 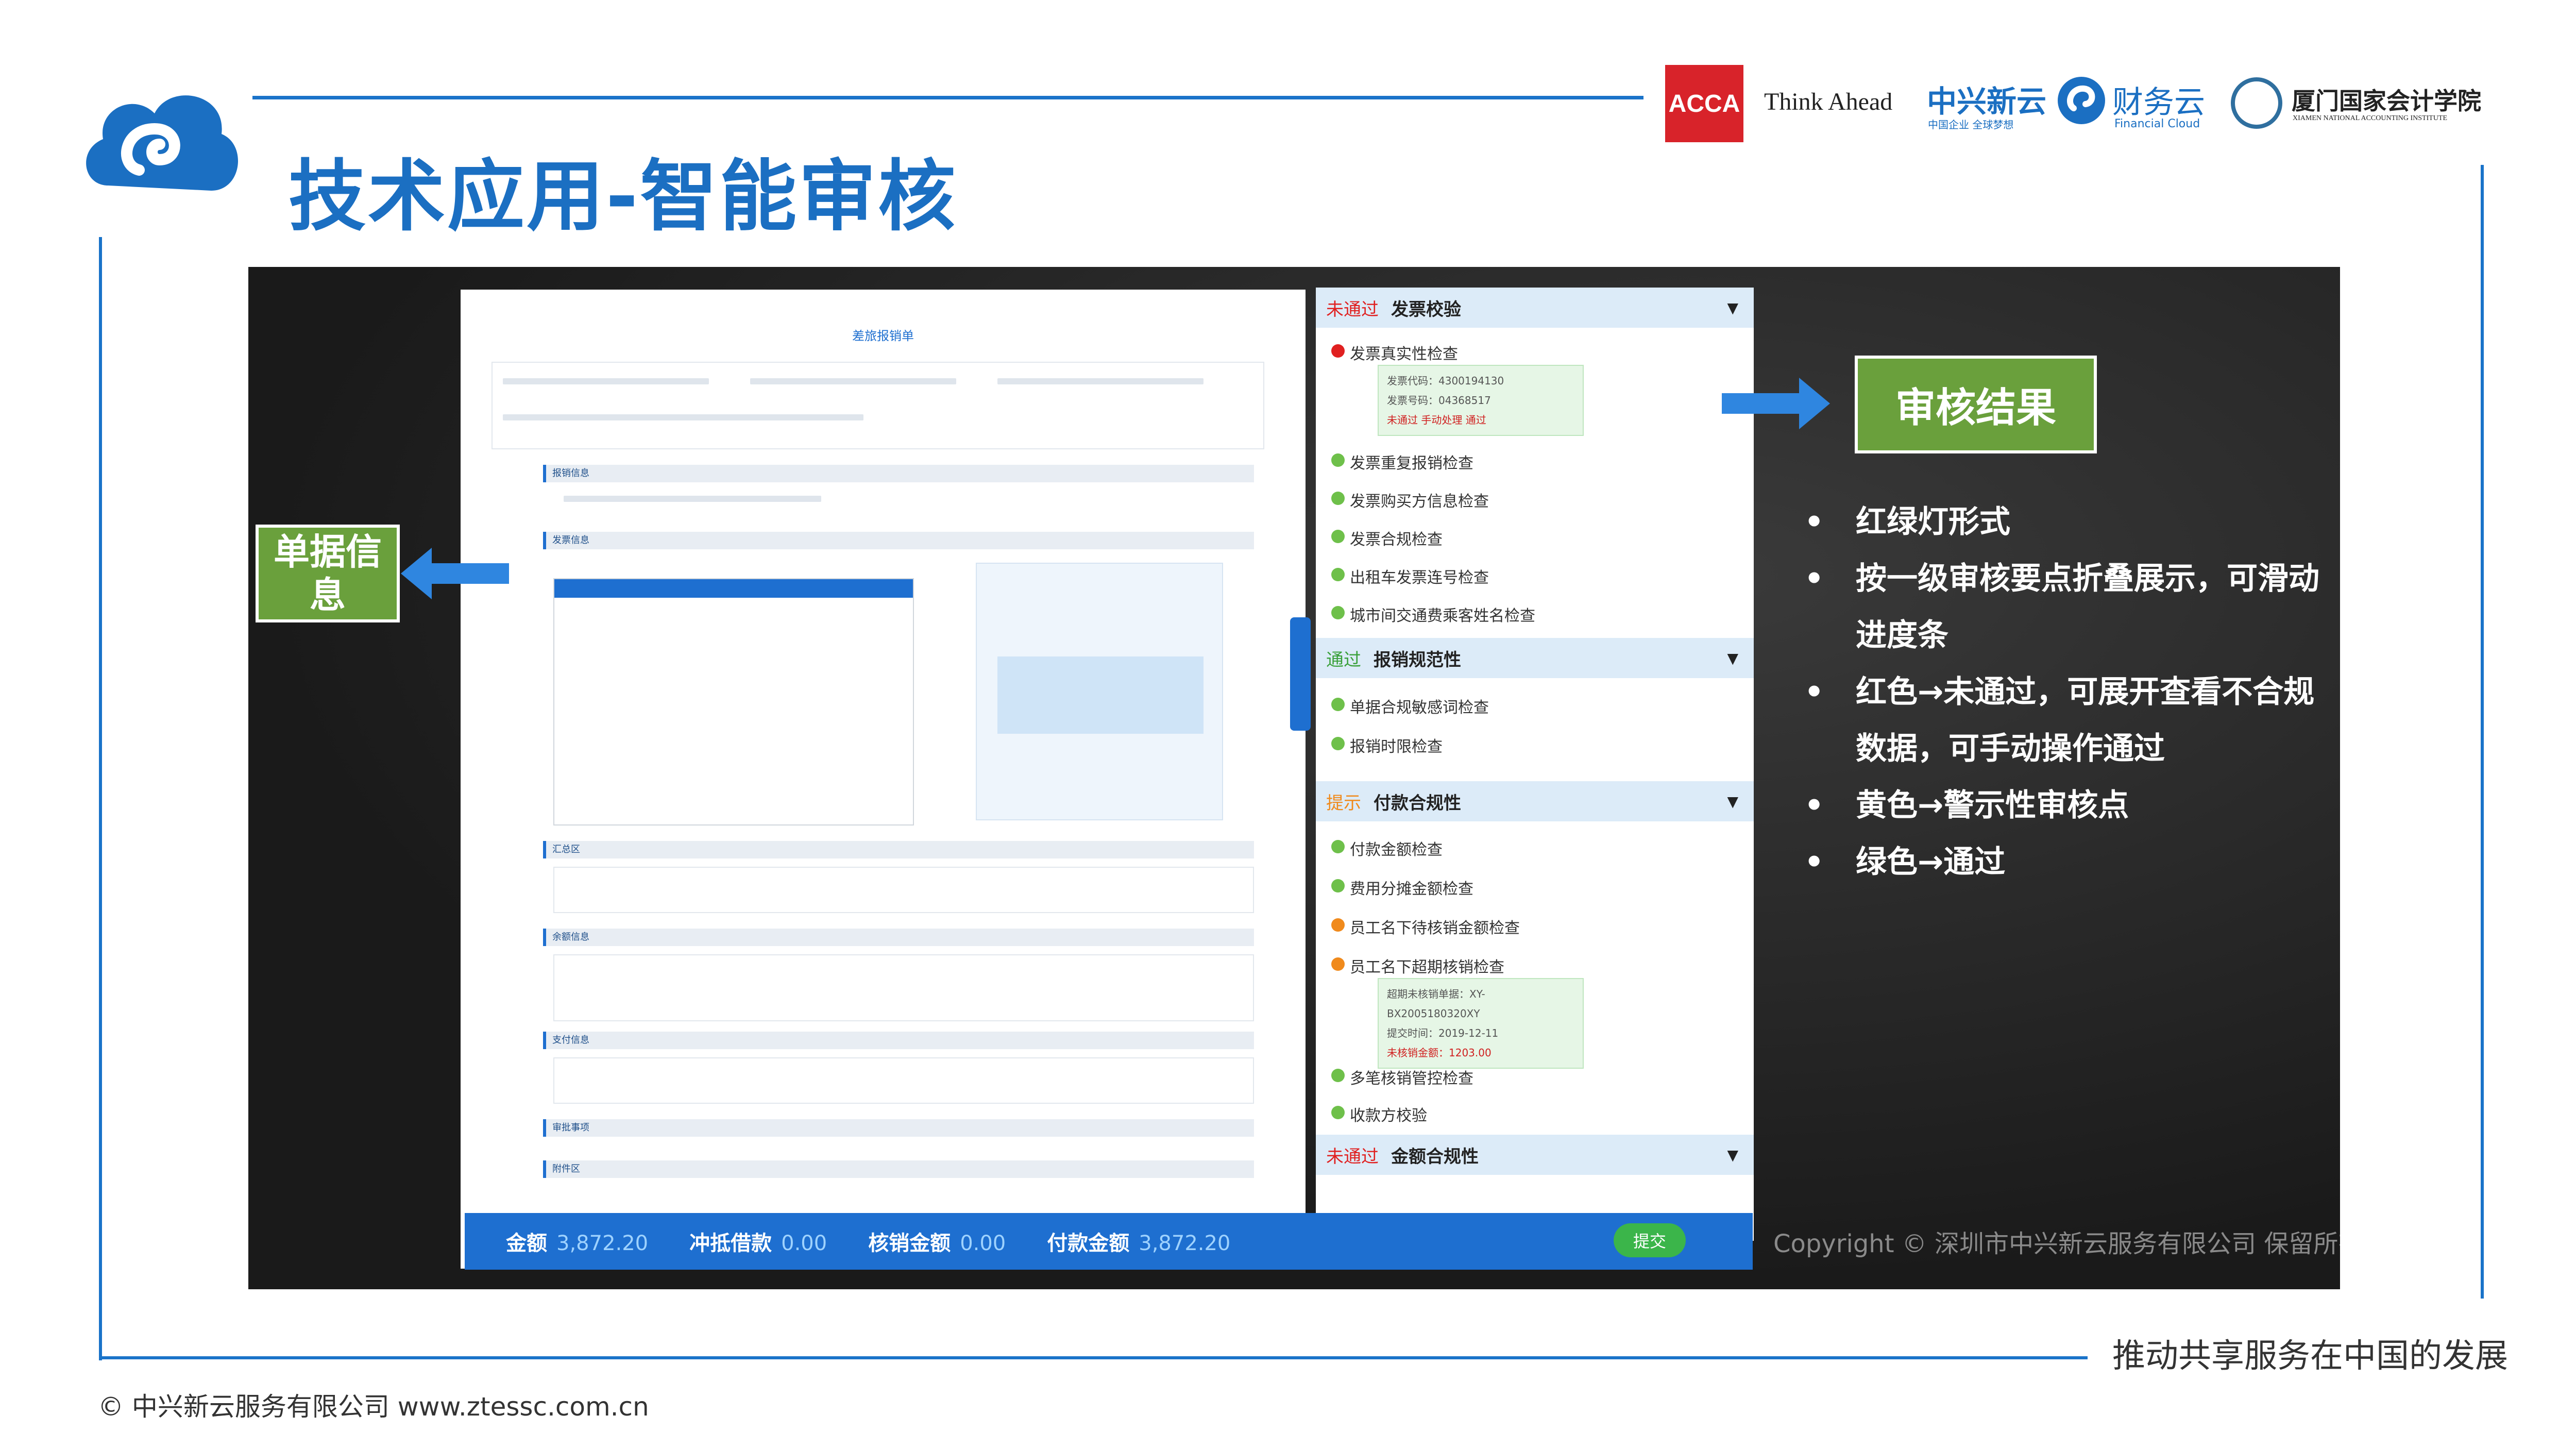 I want to click on audit-group-name: 付款合规性, so click(x=1417, y=803).